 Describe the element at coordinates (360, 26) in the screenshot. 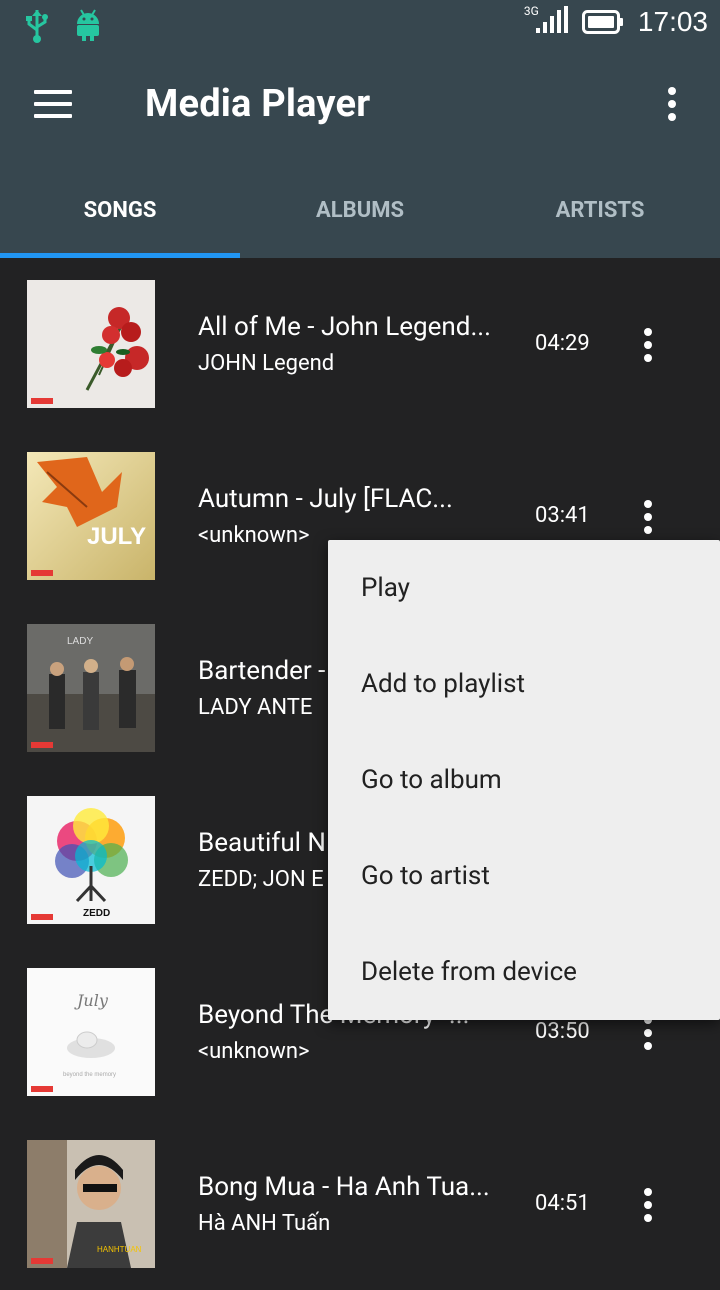

I see `status-bar: 3G 17:03` at that location.